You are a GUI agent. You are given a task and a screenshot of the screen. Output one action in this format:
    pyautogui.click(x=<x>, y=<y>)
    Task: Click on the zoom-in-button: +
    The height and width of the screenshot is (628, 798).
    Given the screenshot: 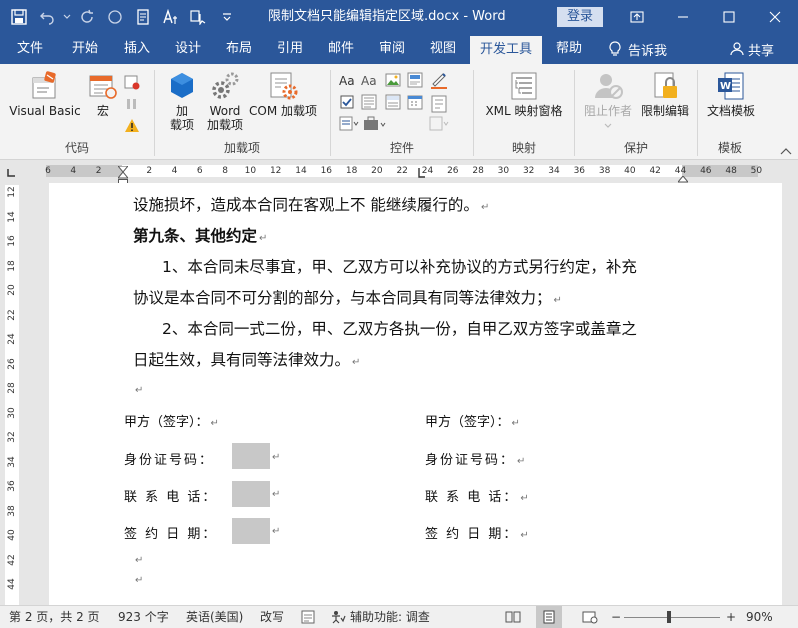 What is the action you would take?
    pyautogui.click(x=731, y=617)
    